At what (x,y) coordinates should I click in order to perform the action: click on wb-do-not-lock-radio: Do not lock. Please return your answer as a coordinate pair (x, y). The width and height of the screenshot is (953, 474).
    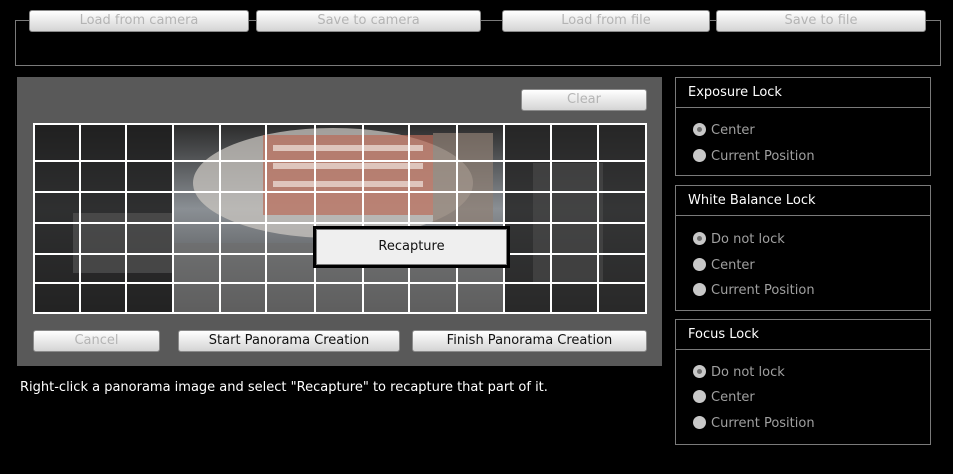
    Looking at the image, I should click on (739, 240).